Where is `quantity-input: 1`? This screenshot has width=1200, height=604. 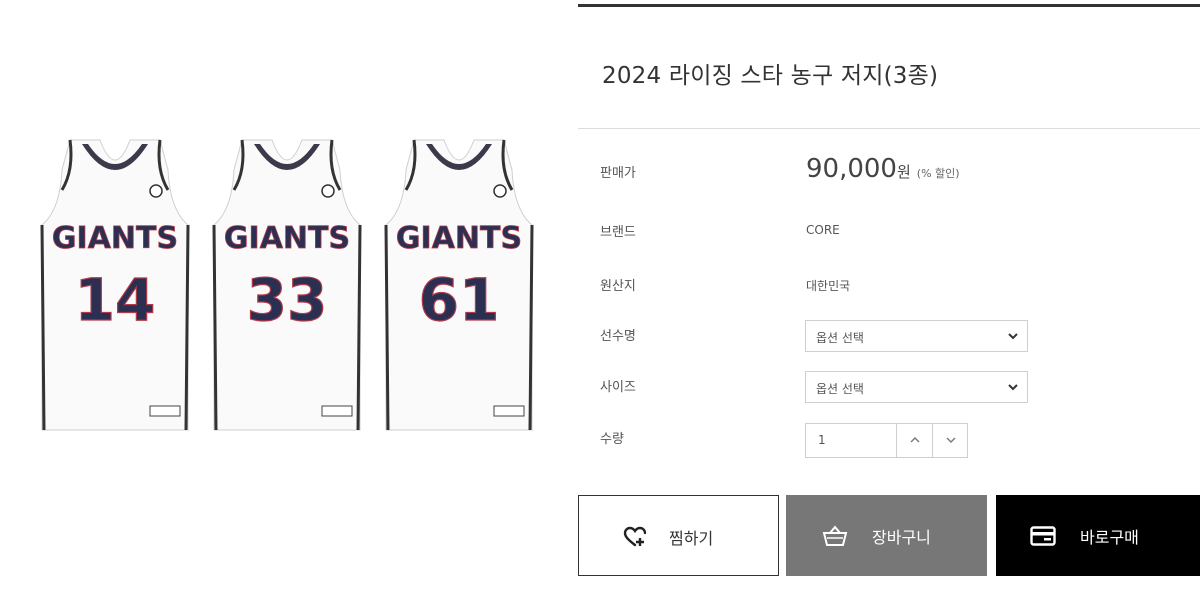
quantity-input: 1 is located at coordinates (822, 440).